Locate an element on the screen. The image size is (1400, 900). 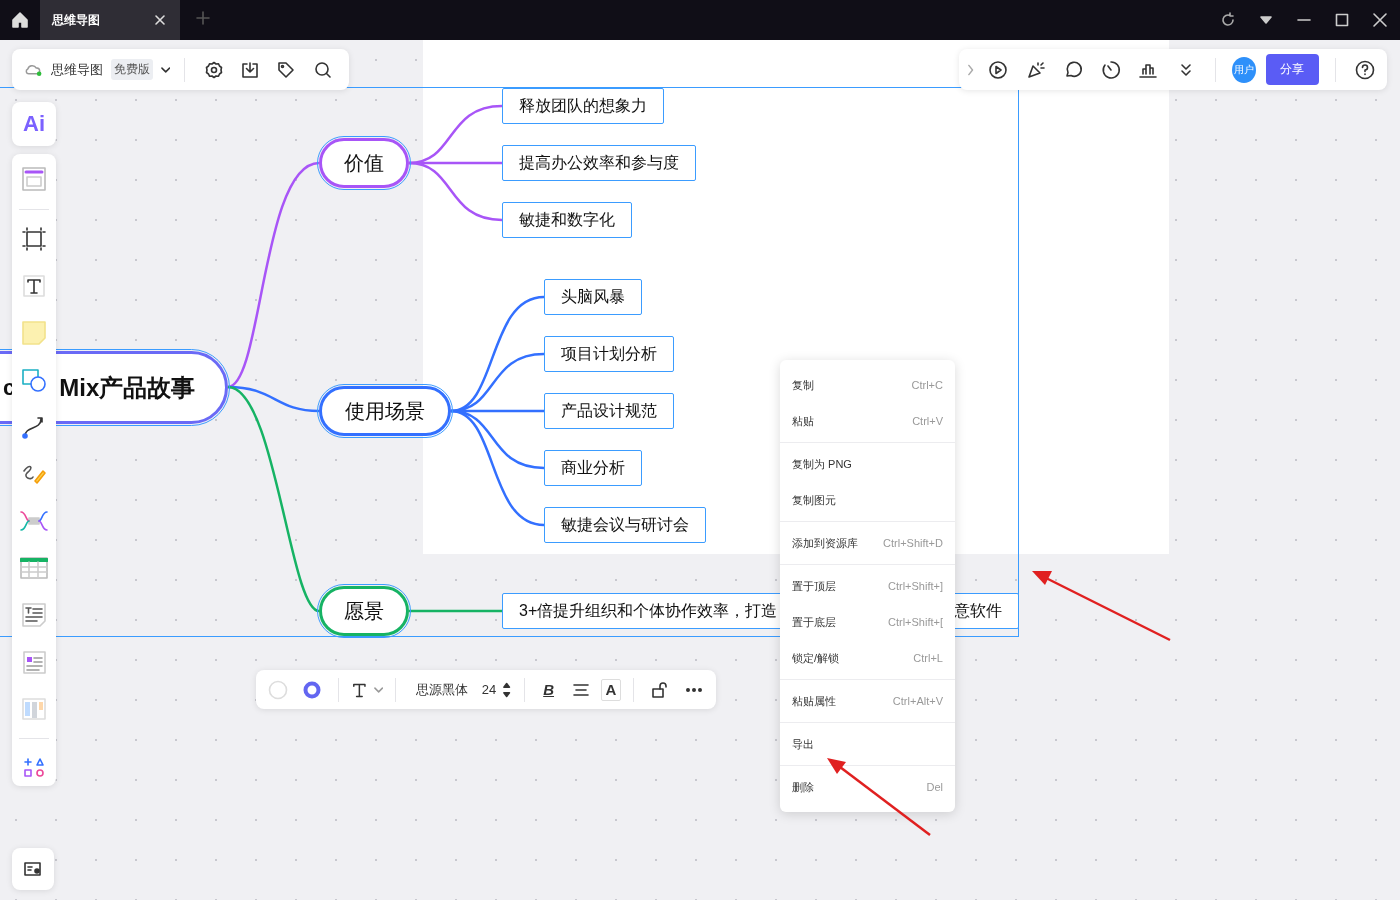
more-shapes-icon is located at coordinates (34, 768).